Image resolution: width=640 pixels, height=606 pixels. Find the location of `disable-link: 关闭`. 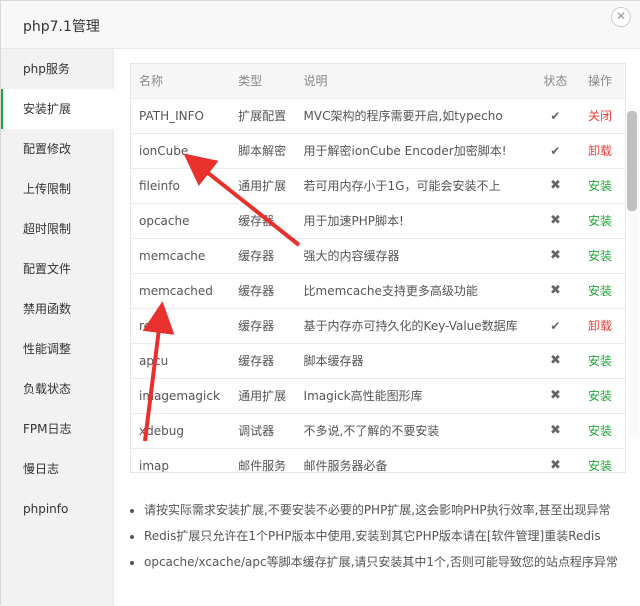

disable-link: 关闭 is located at coordinates (600, 116).